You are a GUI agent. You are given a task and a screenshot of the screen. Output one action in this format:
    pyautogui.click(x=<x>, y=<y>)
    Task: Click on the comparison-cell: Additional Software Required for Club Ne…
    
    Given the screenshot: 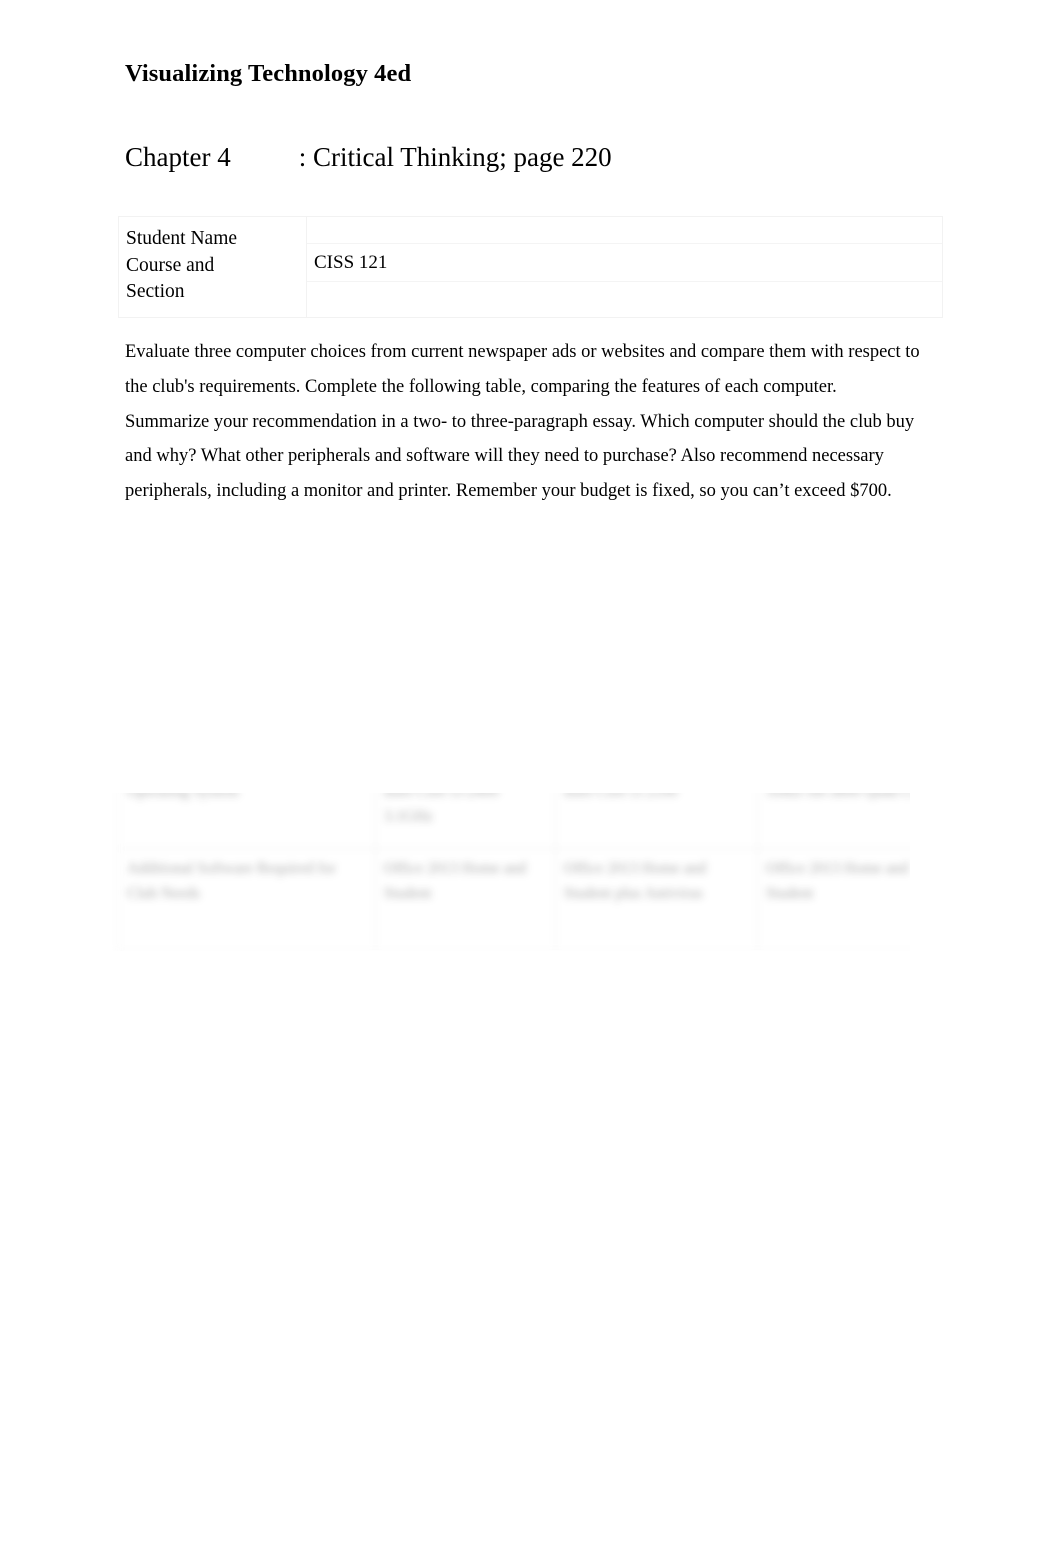 What is the action you would take?
    pyautogui.click(x=247, y=899)
    